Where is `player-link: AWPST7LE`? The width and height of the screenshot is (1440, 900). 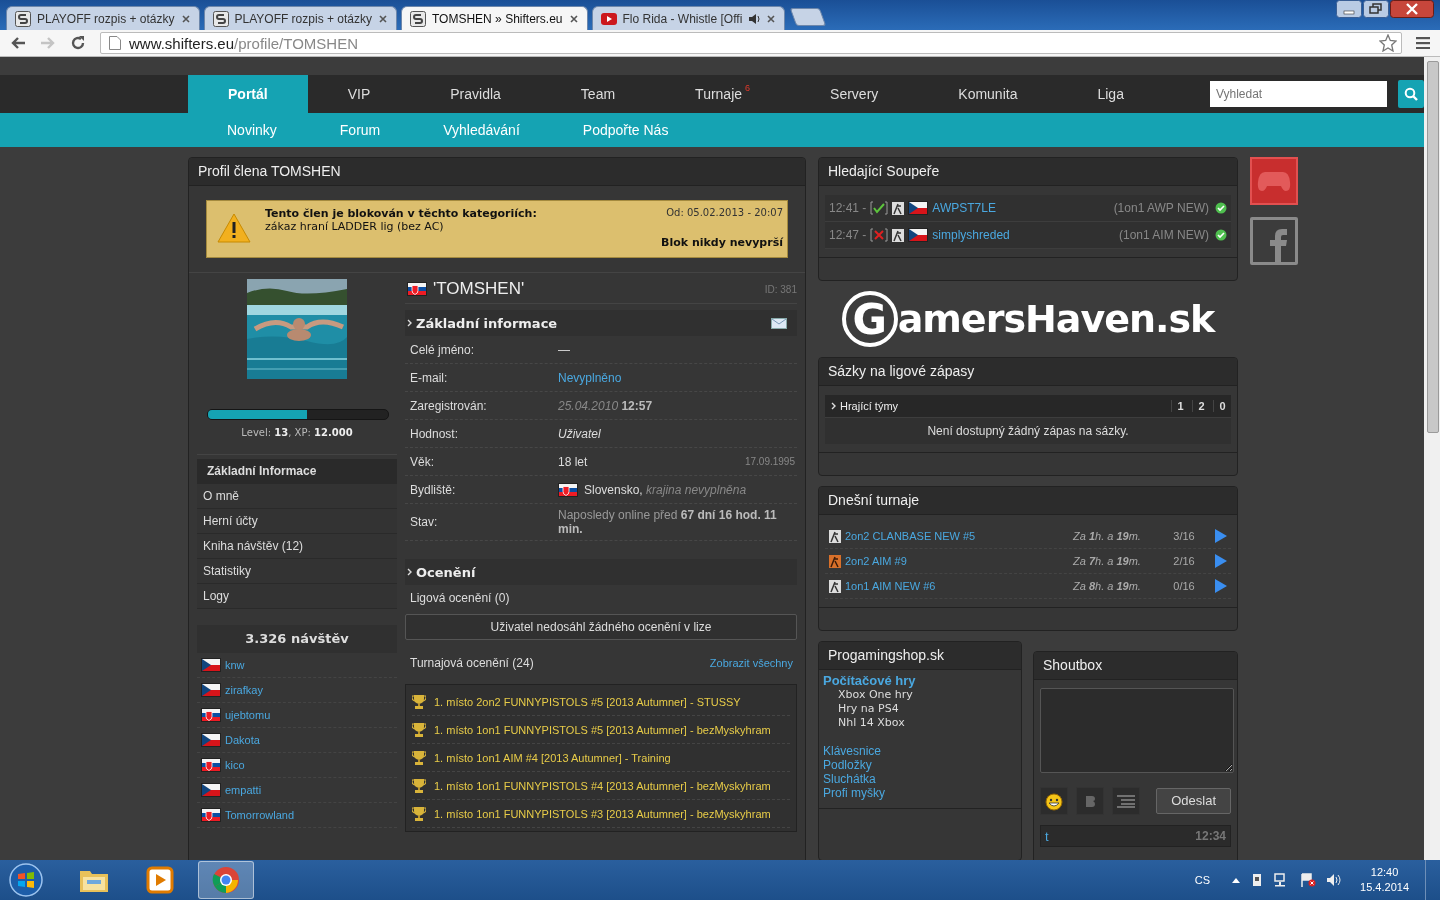
player-link: AWPST7LE is located at coordinates (1021, 208).